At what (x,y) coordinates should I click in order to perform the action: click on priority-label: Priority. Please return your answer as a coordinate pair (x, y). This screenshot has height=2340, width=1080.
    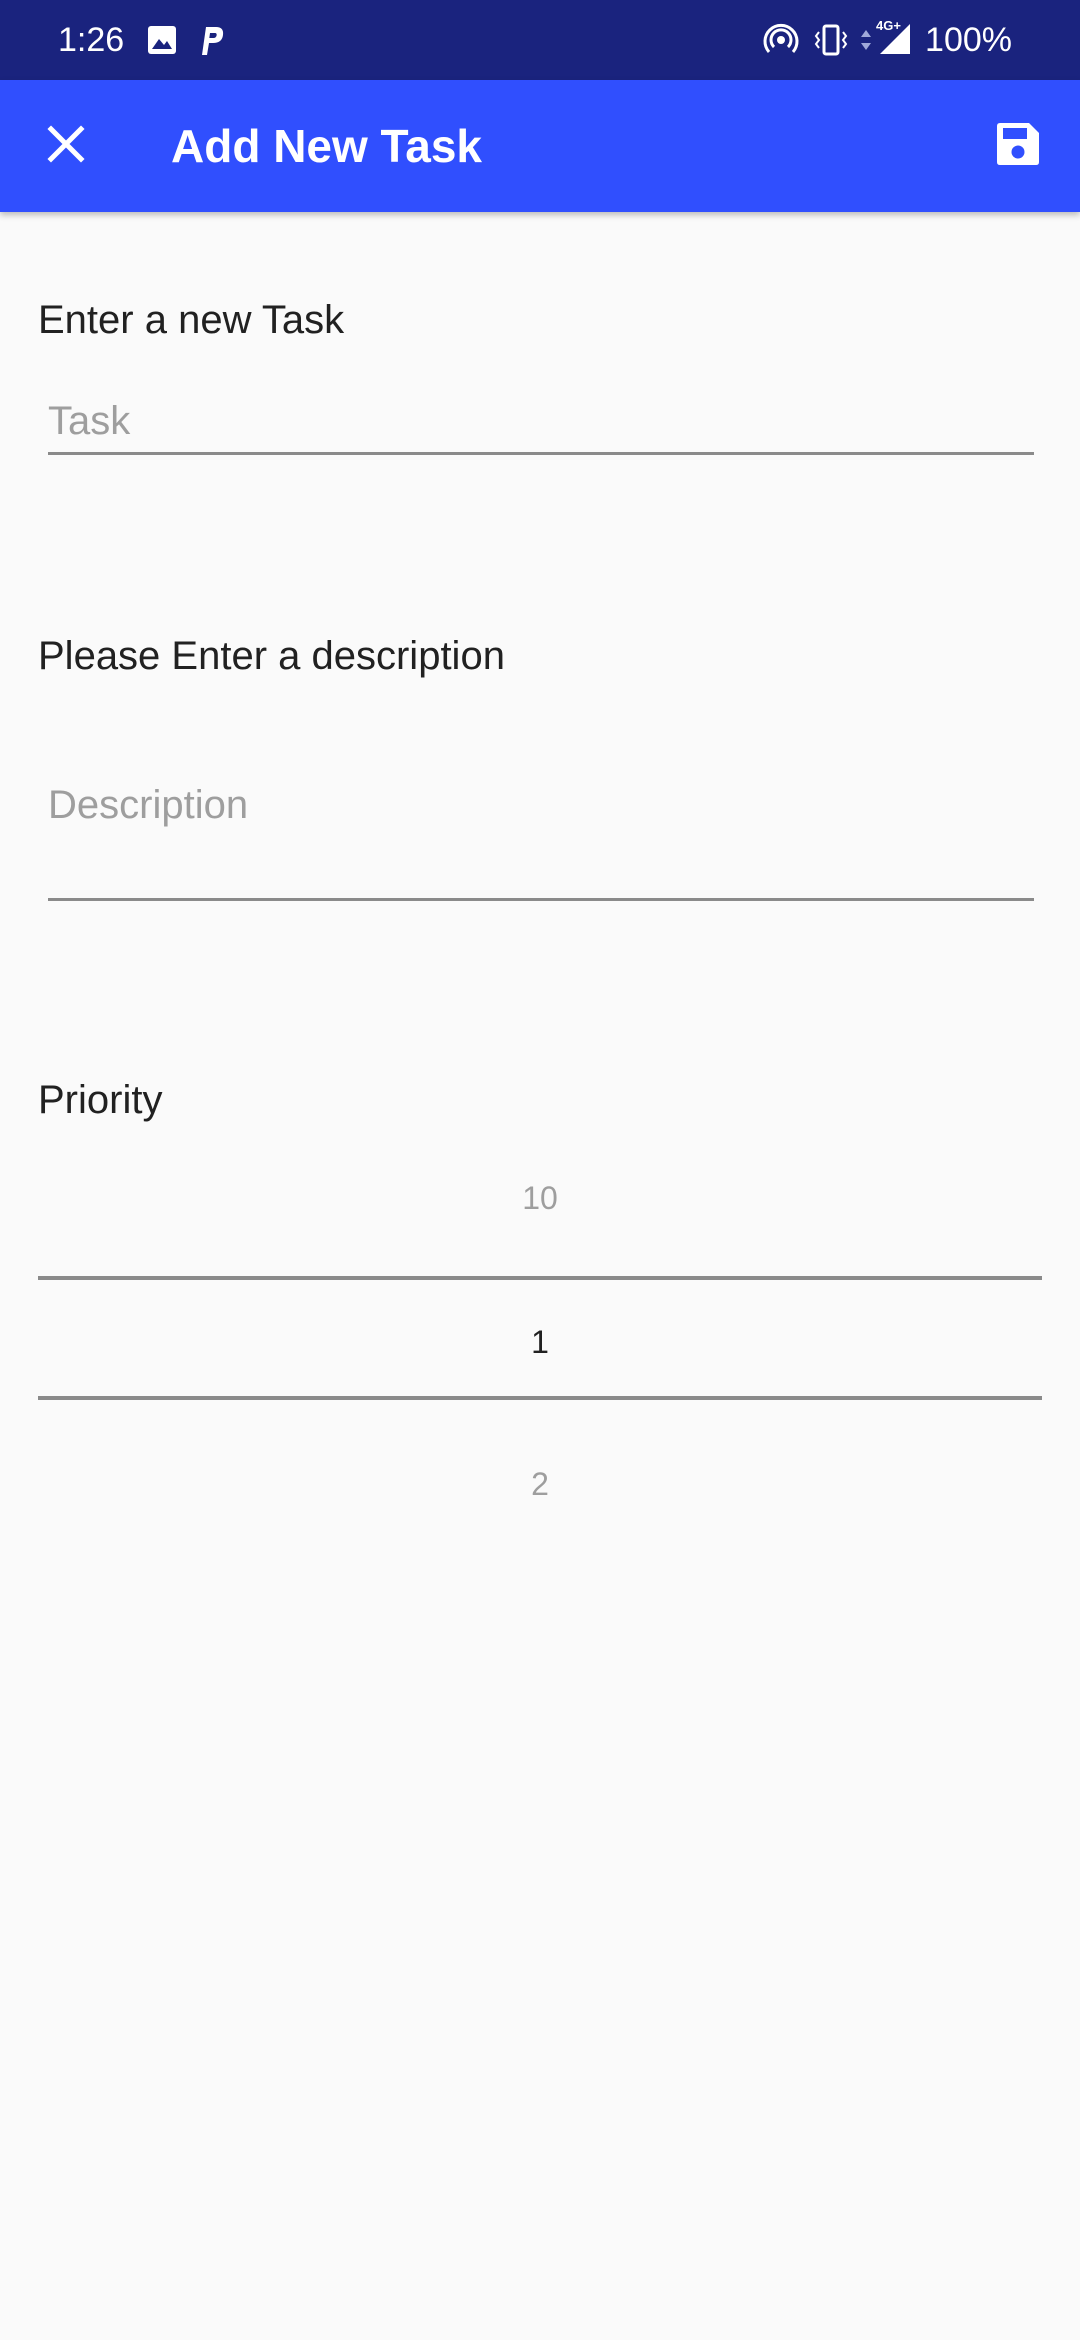
    Looking at the image, I should click on (100, 1100).